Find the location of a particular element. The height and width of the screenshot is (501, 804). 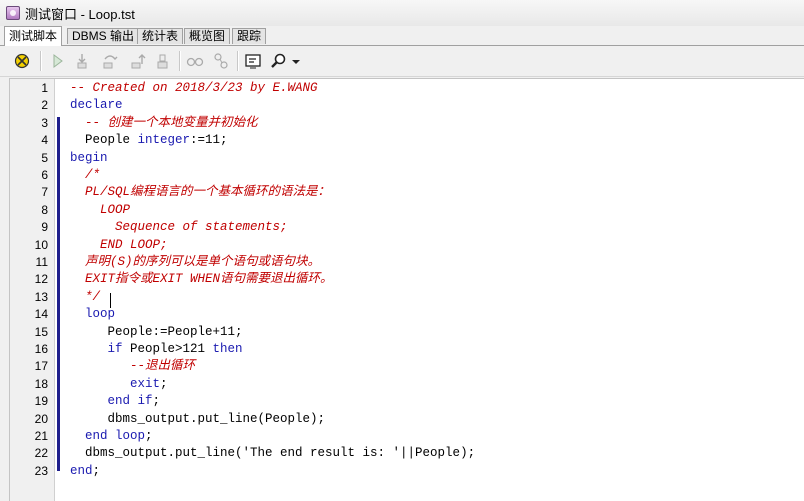

code-line: 声明(S)的序列可以是单个语句或语句块。 is located at coordinates (195, 262).